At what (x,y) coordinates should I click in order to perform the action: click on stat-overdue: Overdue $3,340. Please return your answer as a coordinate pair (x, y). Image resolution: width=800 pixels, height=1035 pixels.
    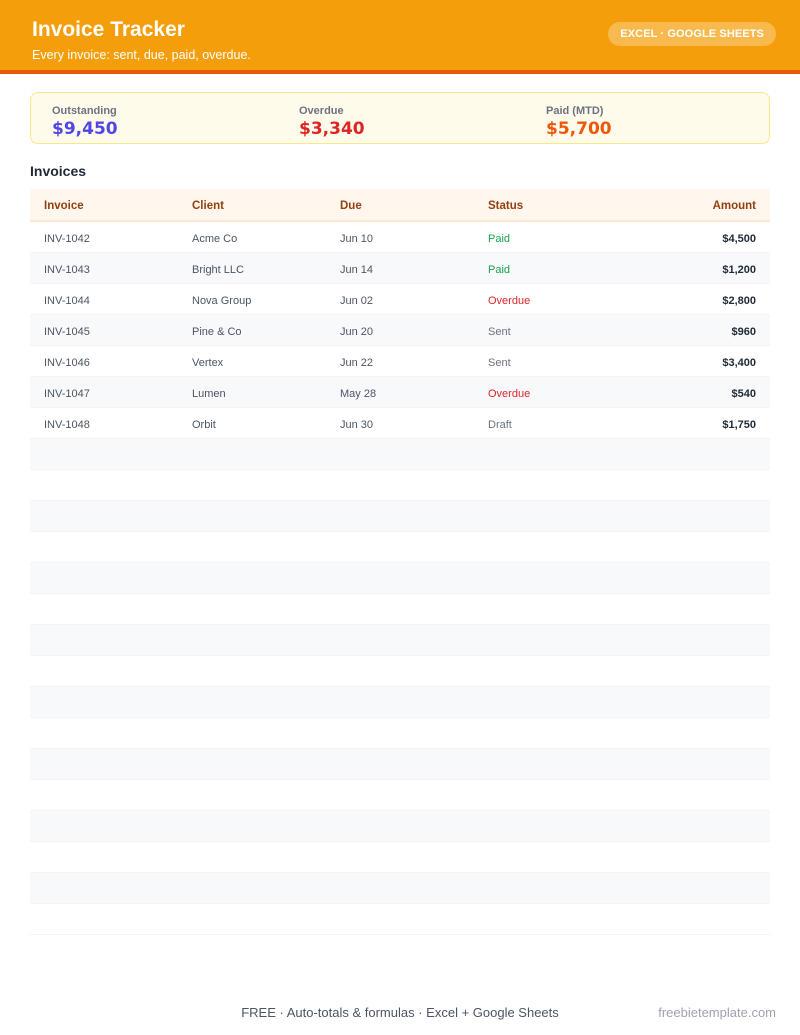
    Looking at the image, I should click on (332, 122).